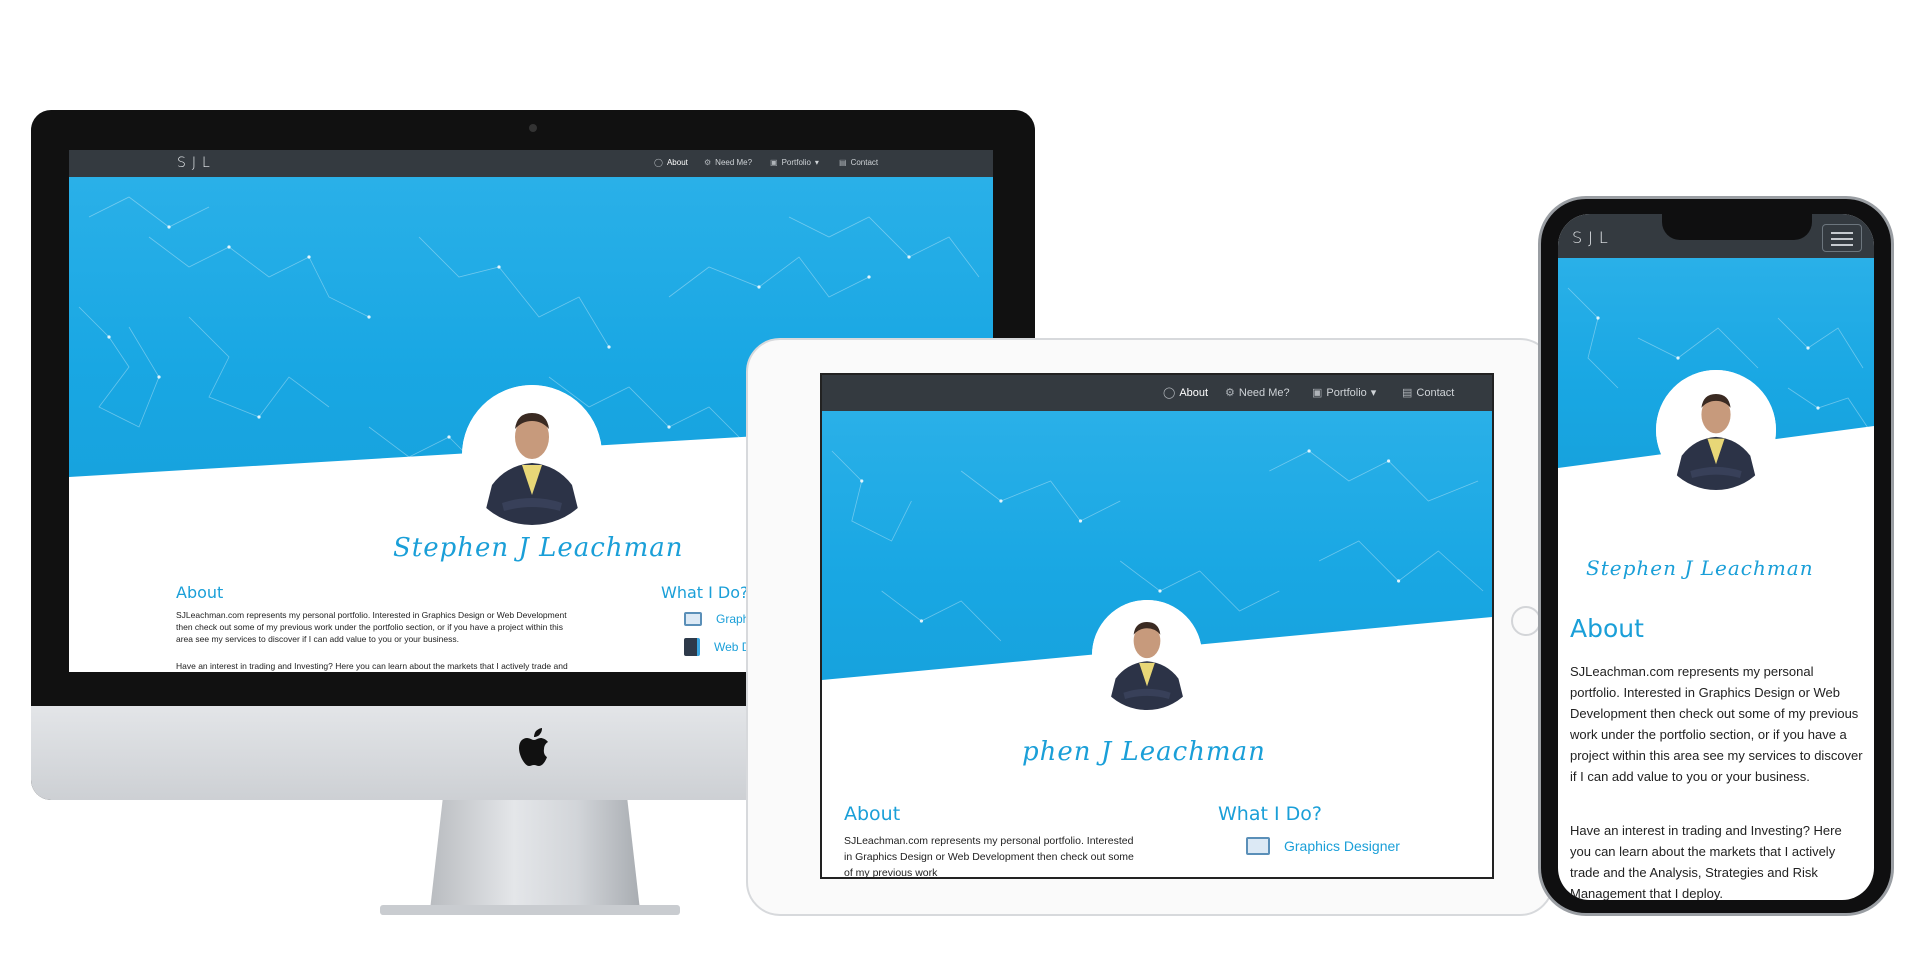  What do you see at coordinates (533, 747) in the screenshot?
I see `apple-logo-icon` at bounding box center [533, 747].